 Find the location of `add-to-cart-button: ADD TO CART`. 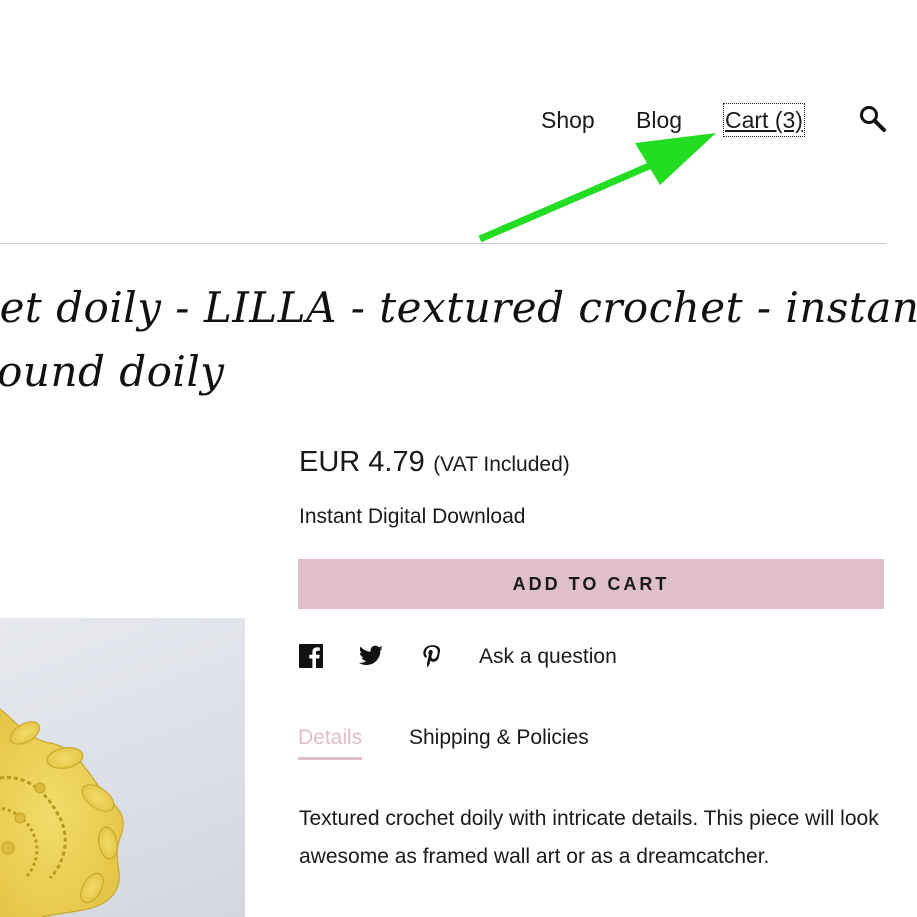

add-to-cart-button: ADD TO CART is located at coordinates (591, 584).